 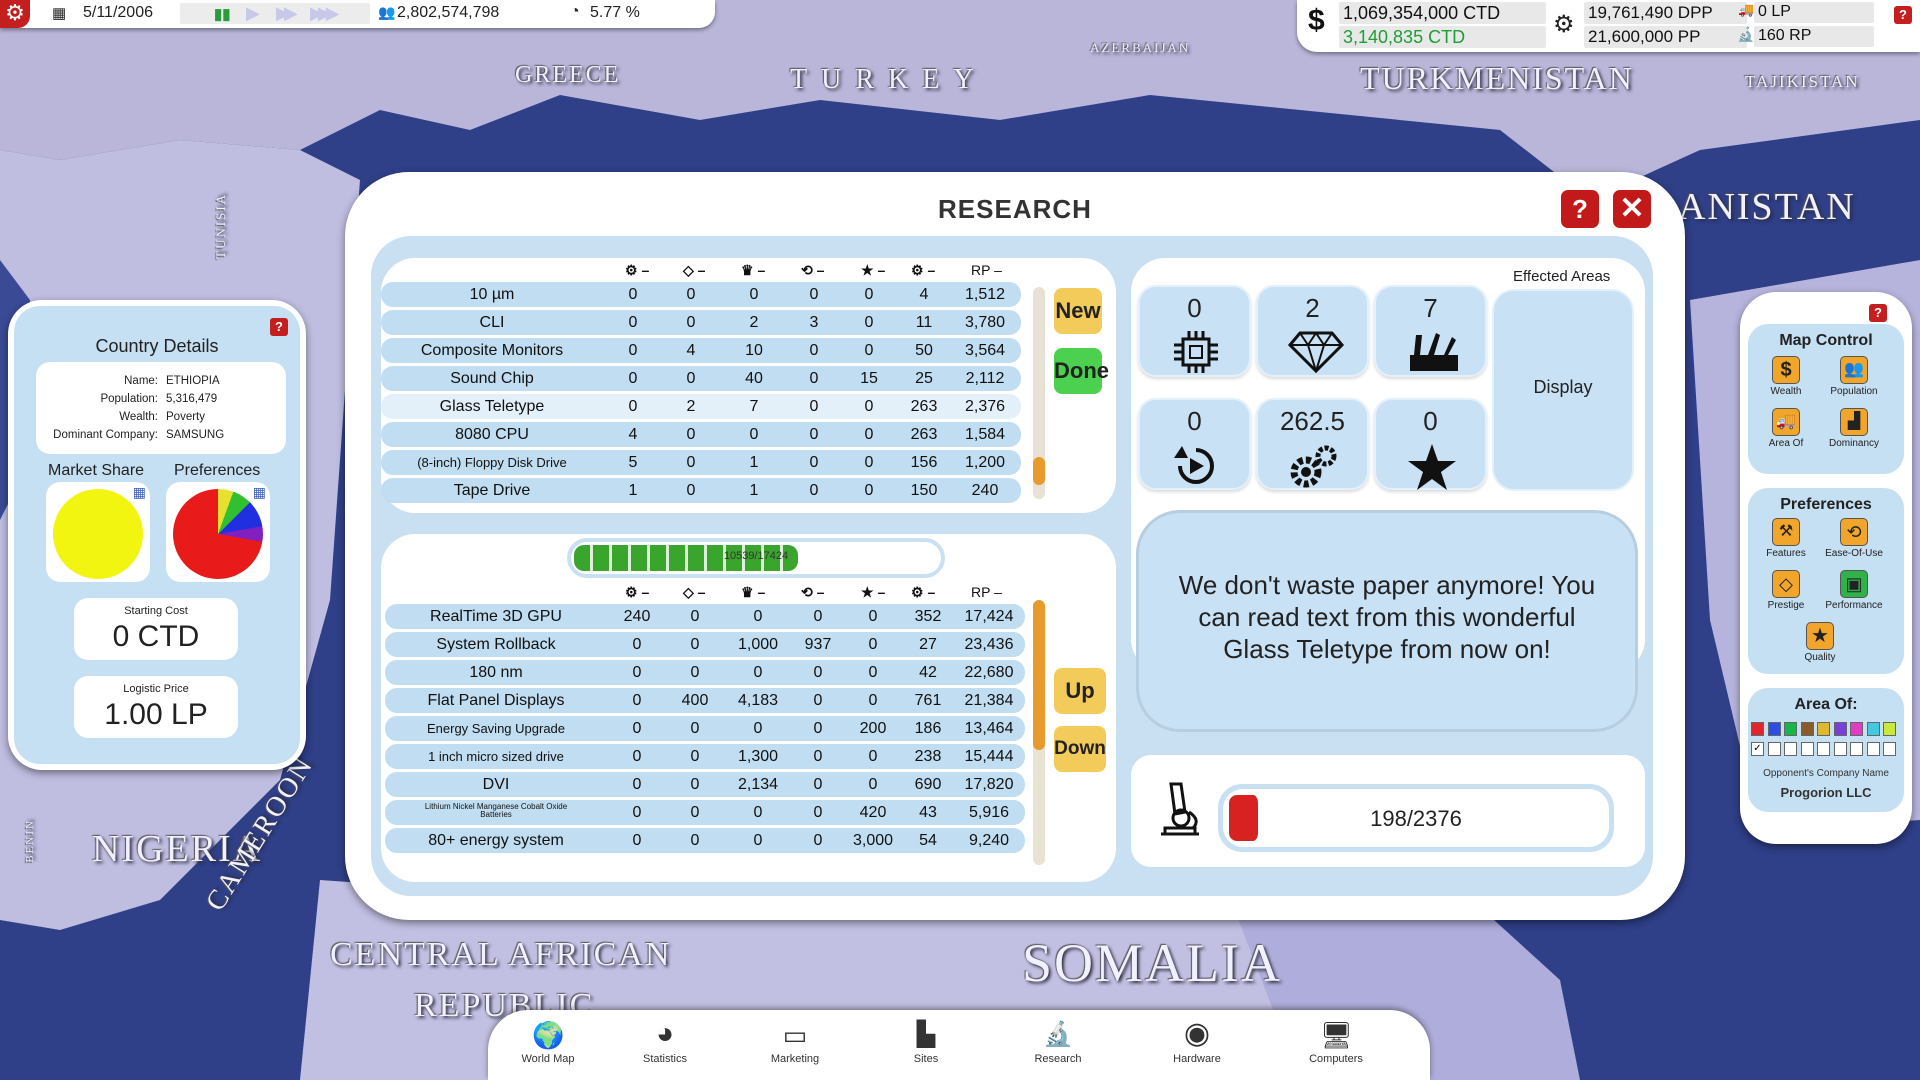 What do you see at coordinates (1903, 15) in the screenshot?
I see `help-button: ?` at bounding box center [1903, 15].